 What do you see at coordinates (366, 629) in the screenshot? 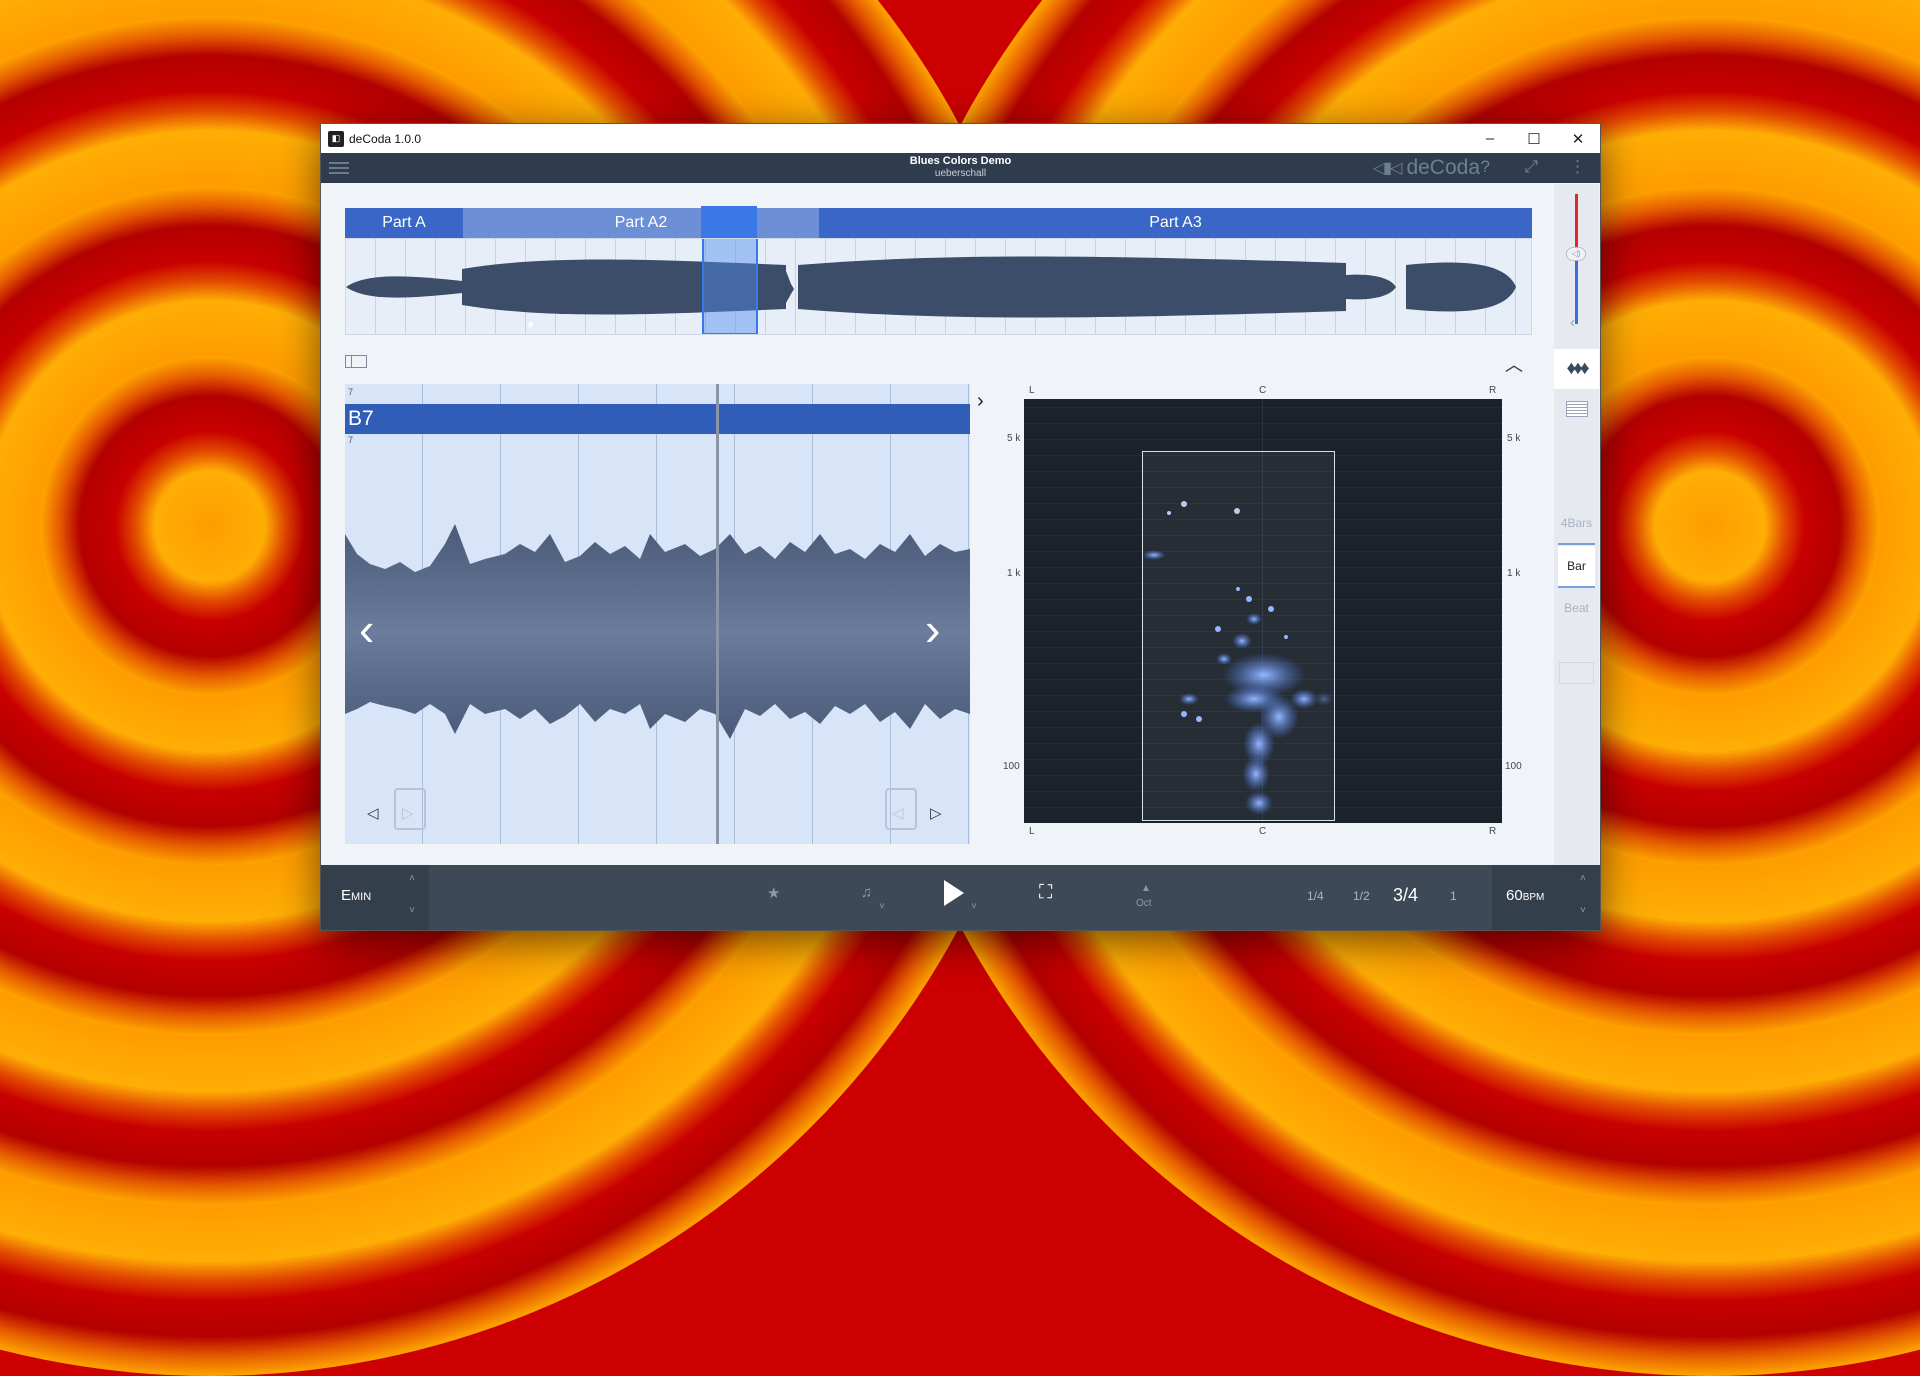
I see `previous-bar-chevron: ‹` at bounding box center [366, 629].